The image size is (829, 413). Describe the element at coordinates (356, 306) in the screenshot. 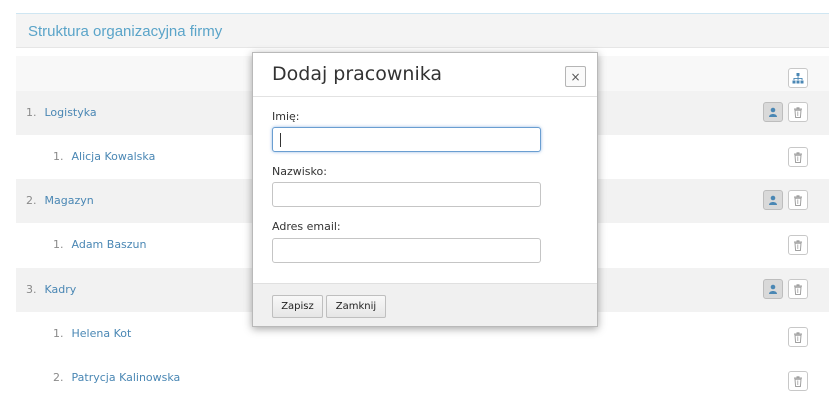

I see `close-button: Zamknij` at that location.